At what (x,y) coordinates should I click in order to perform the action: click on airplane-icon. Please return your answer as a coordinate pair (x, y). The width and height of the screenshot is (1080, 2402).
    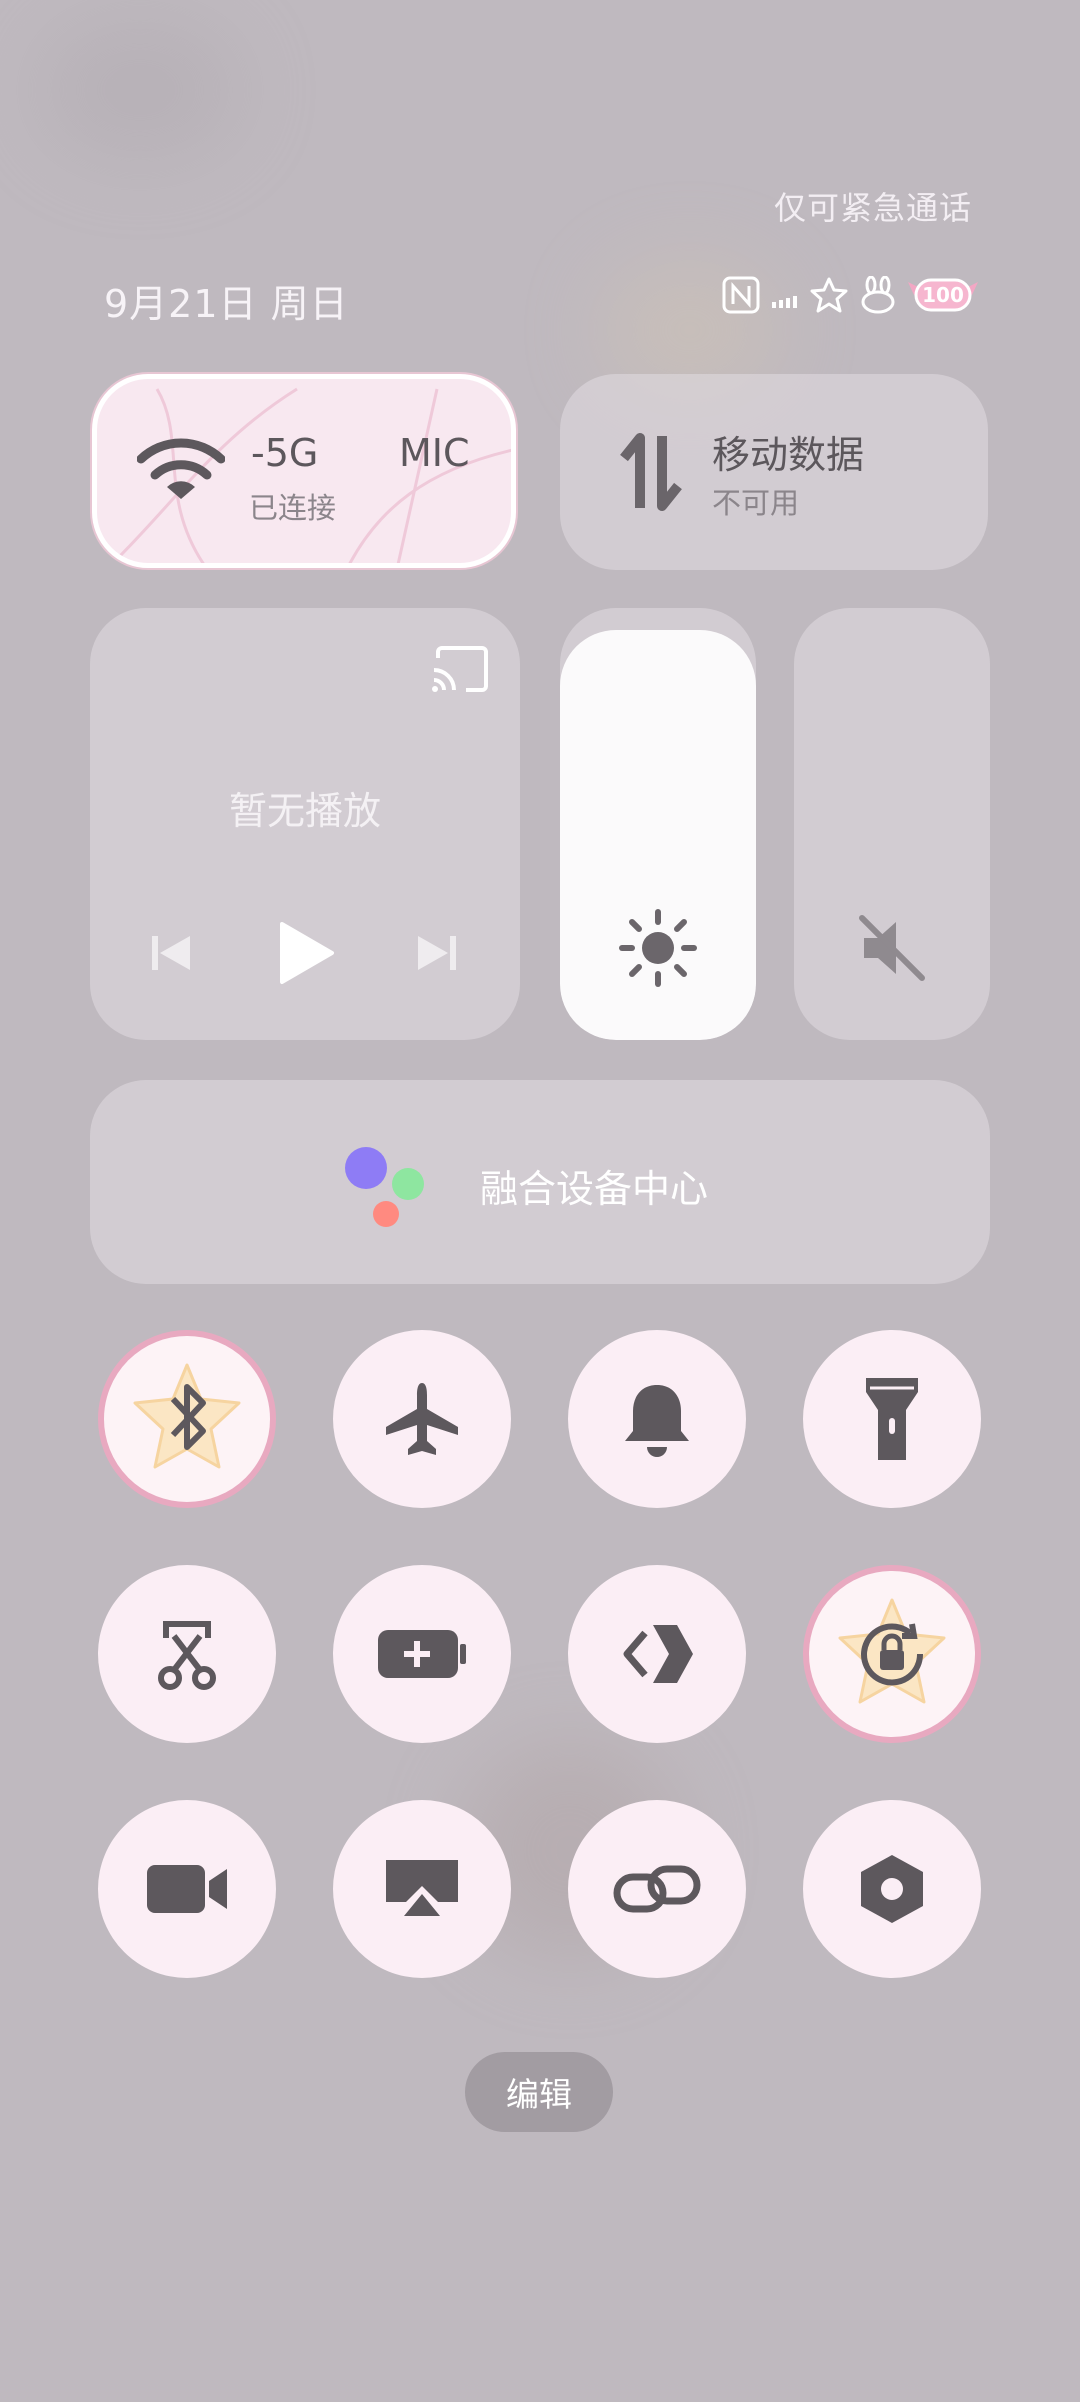
    Looking at the image, I should click on (422, 1419).